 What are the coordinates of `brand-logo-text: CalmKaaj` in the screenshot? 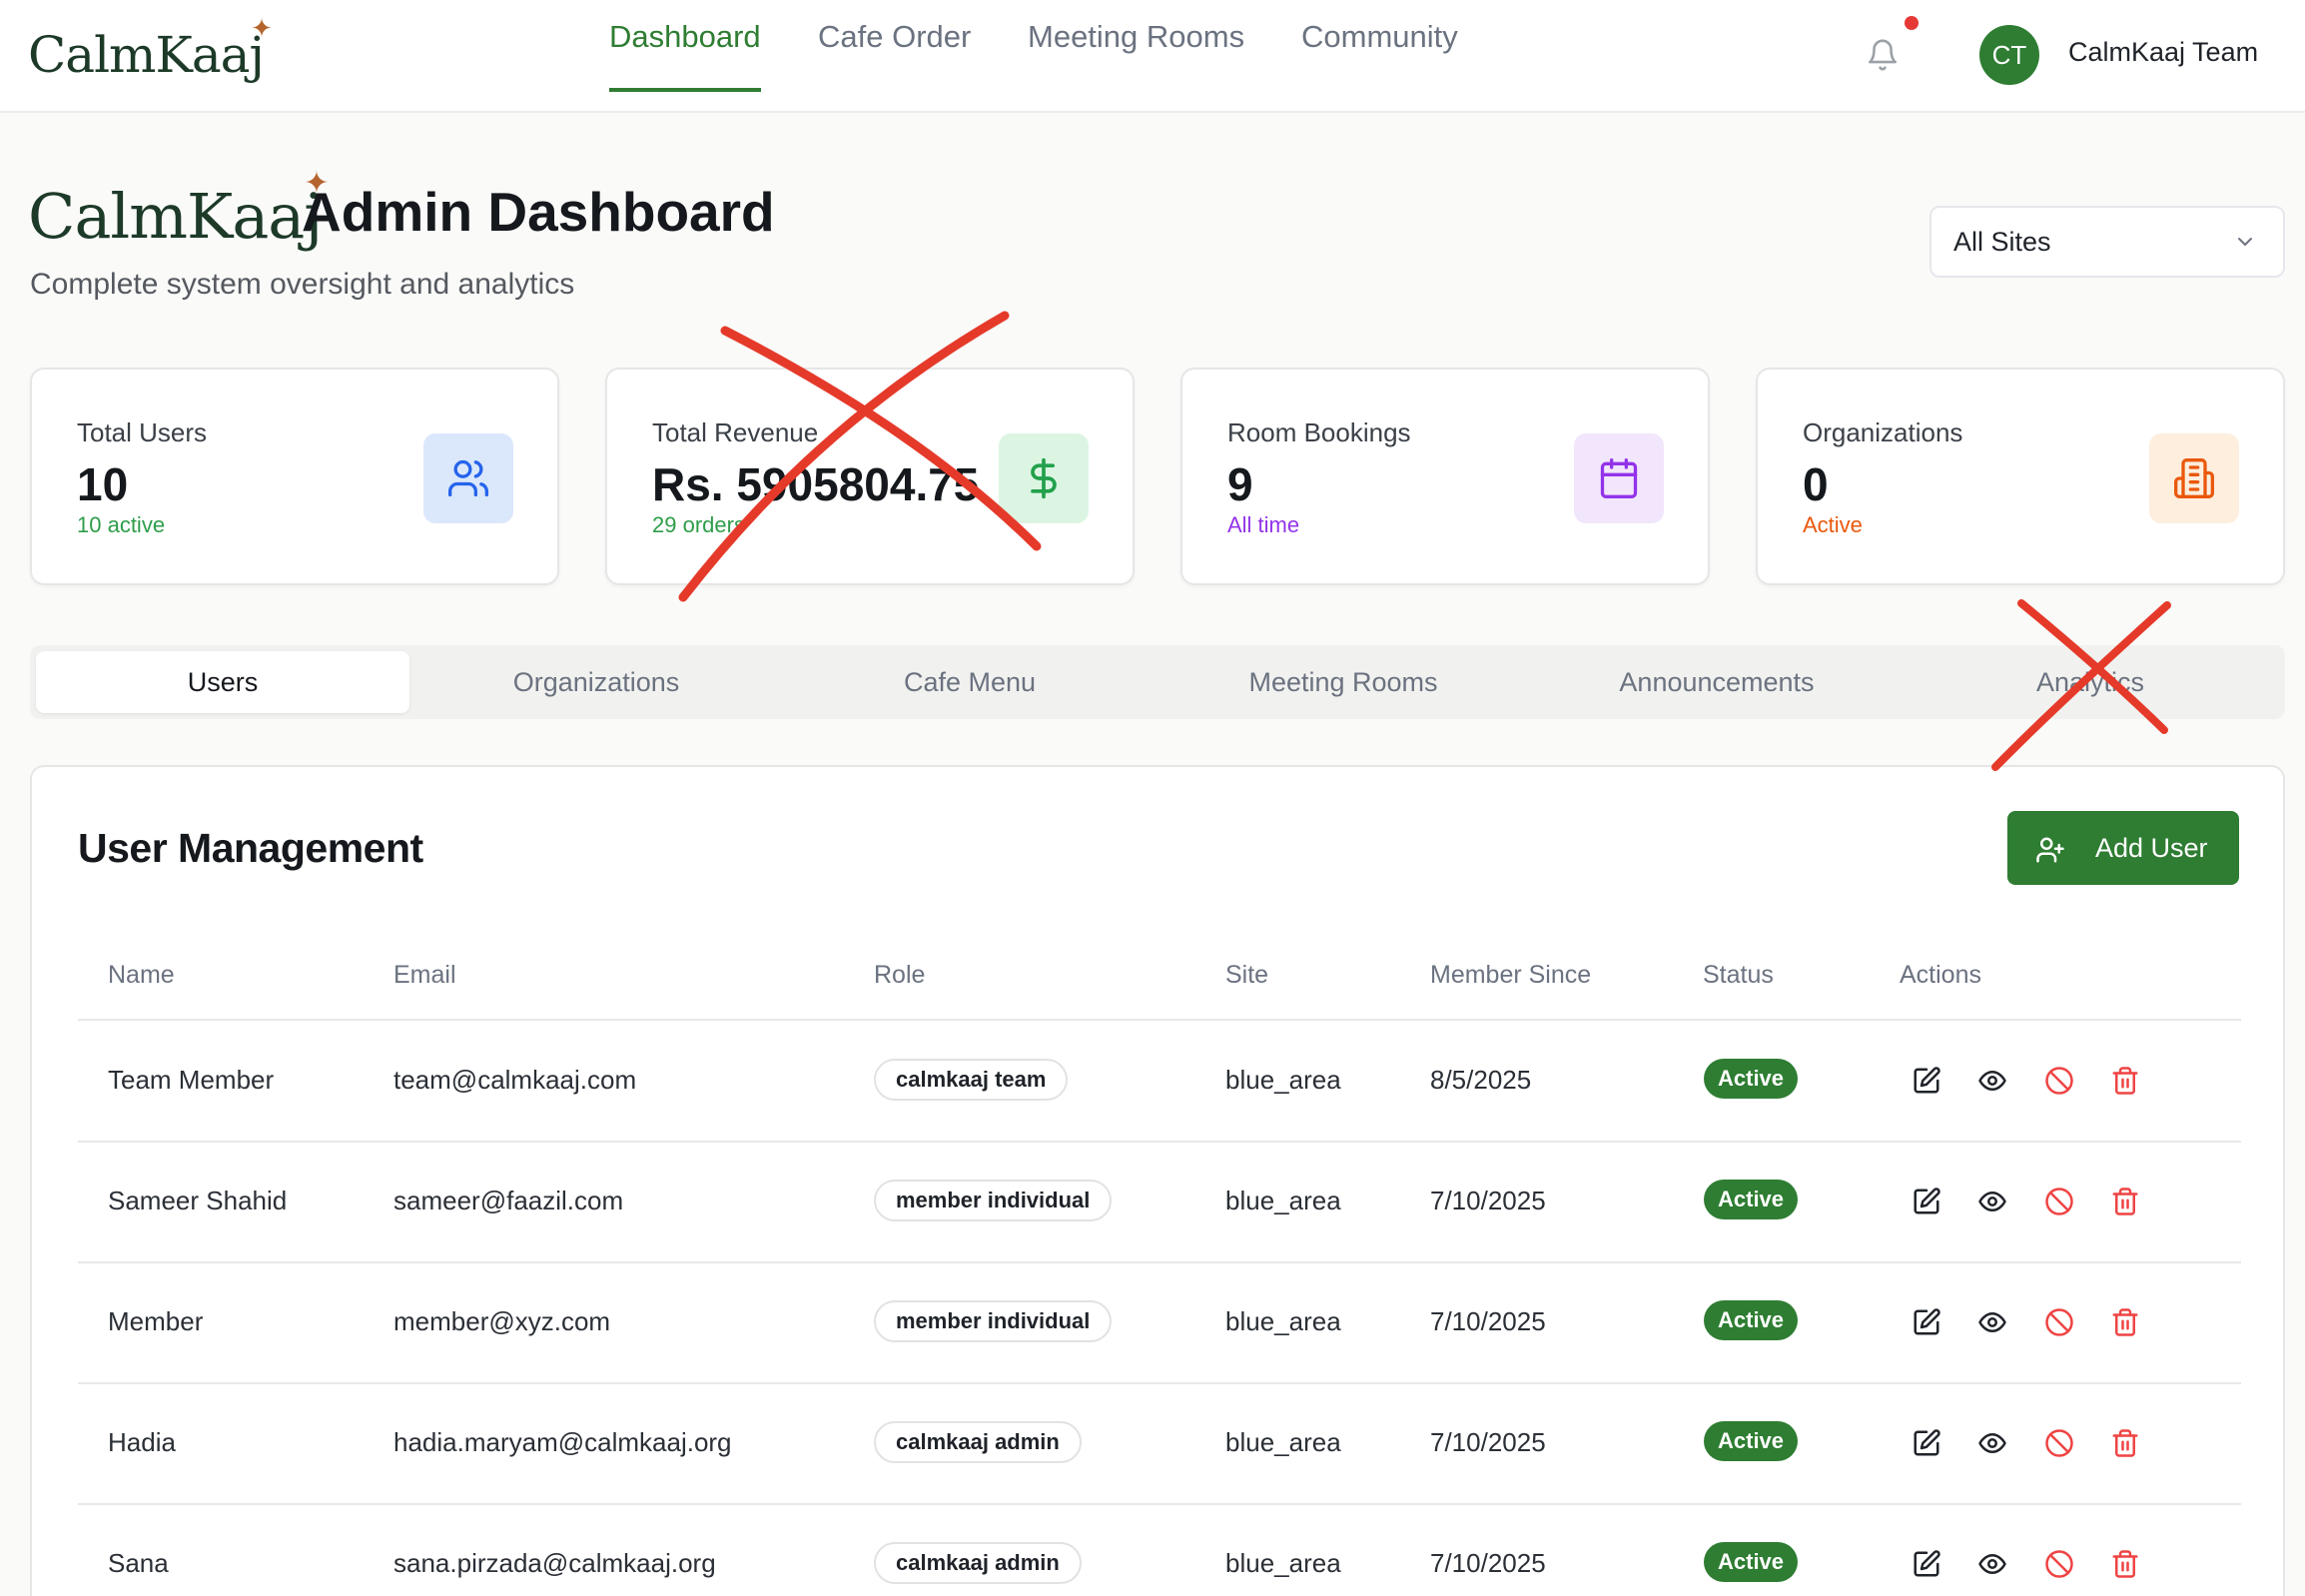 It's located at (147, 55).